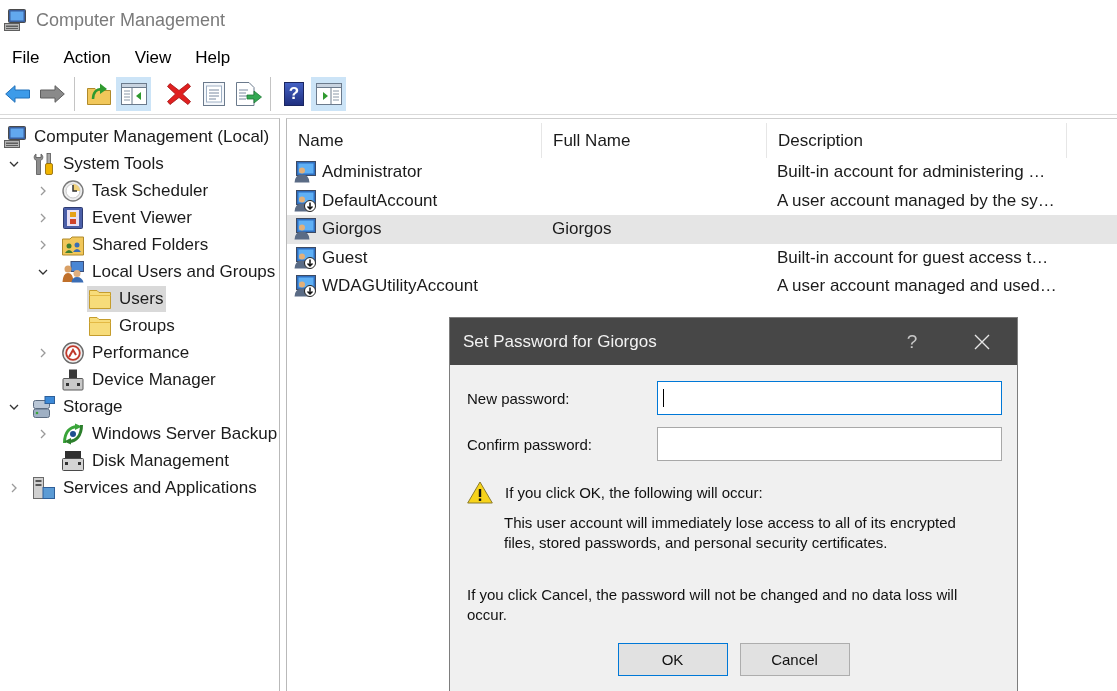 This screenshot has width=1117, height=691. What do you see at coordinates (213, 58) in the screenshot?
I see `menu-item: Help` at bounding box center [213, 58].